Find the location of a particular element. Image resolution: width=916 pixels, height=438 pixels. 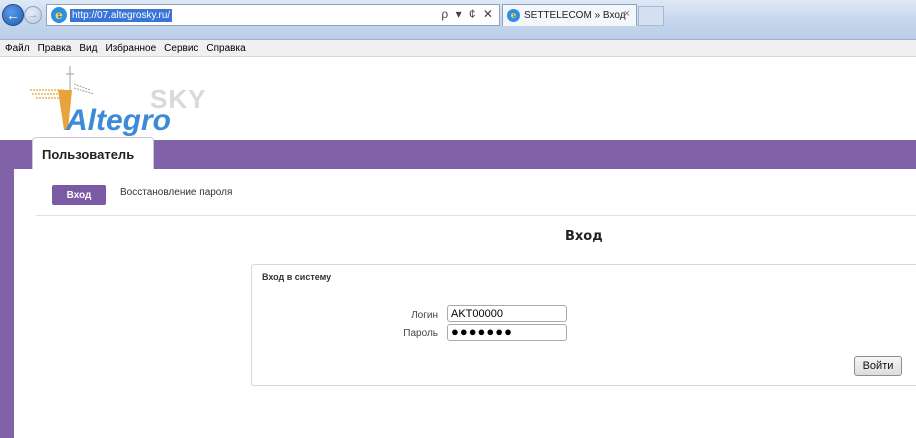

back-arrow-icon: ← is located at coordinates (13, 15).